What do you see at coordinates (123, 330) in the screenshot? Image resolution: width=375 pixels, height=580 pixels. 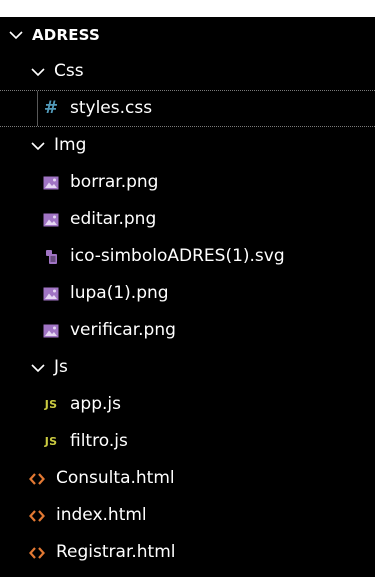 I see `file-verificar-png-label: verificar.png` at bounding box center [123, 330].